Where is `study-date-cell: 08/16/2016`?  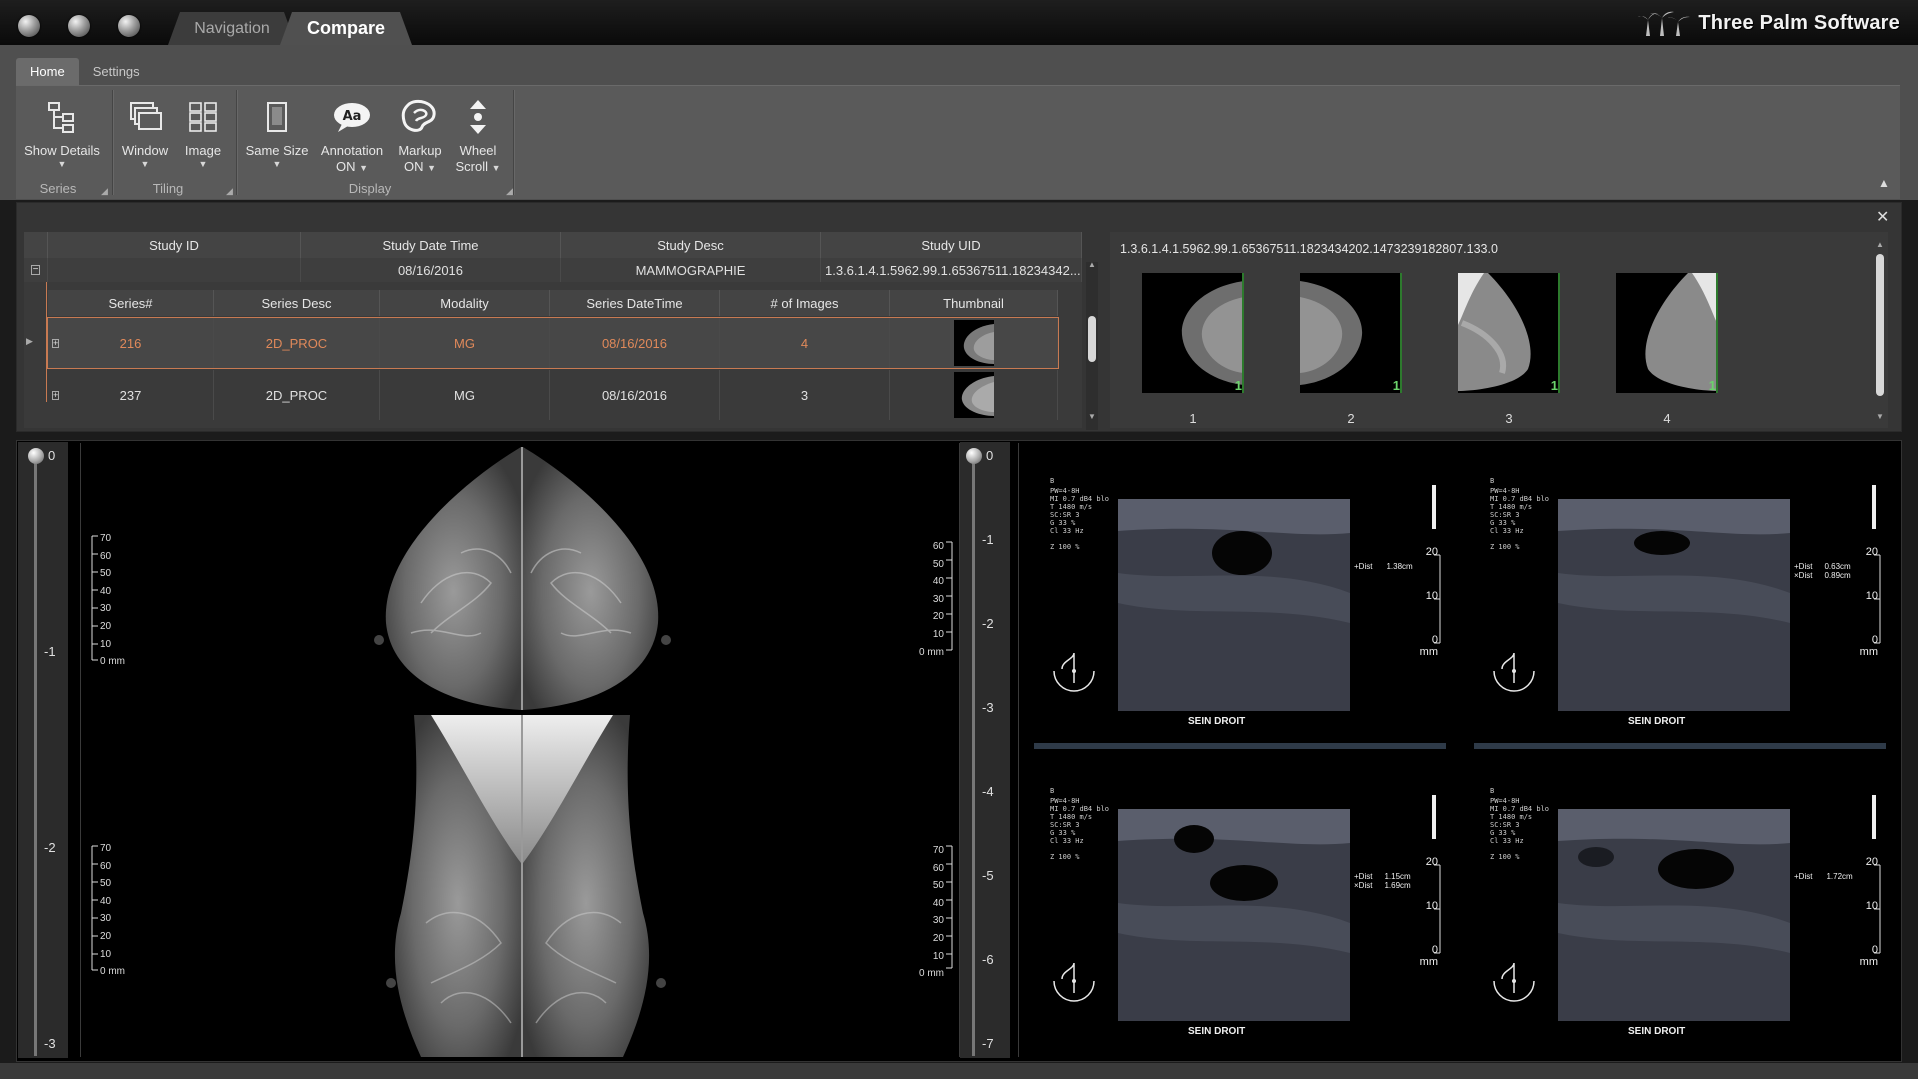 study-date-cell: 08/16/2016 is located at coordinates (431, 270).